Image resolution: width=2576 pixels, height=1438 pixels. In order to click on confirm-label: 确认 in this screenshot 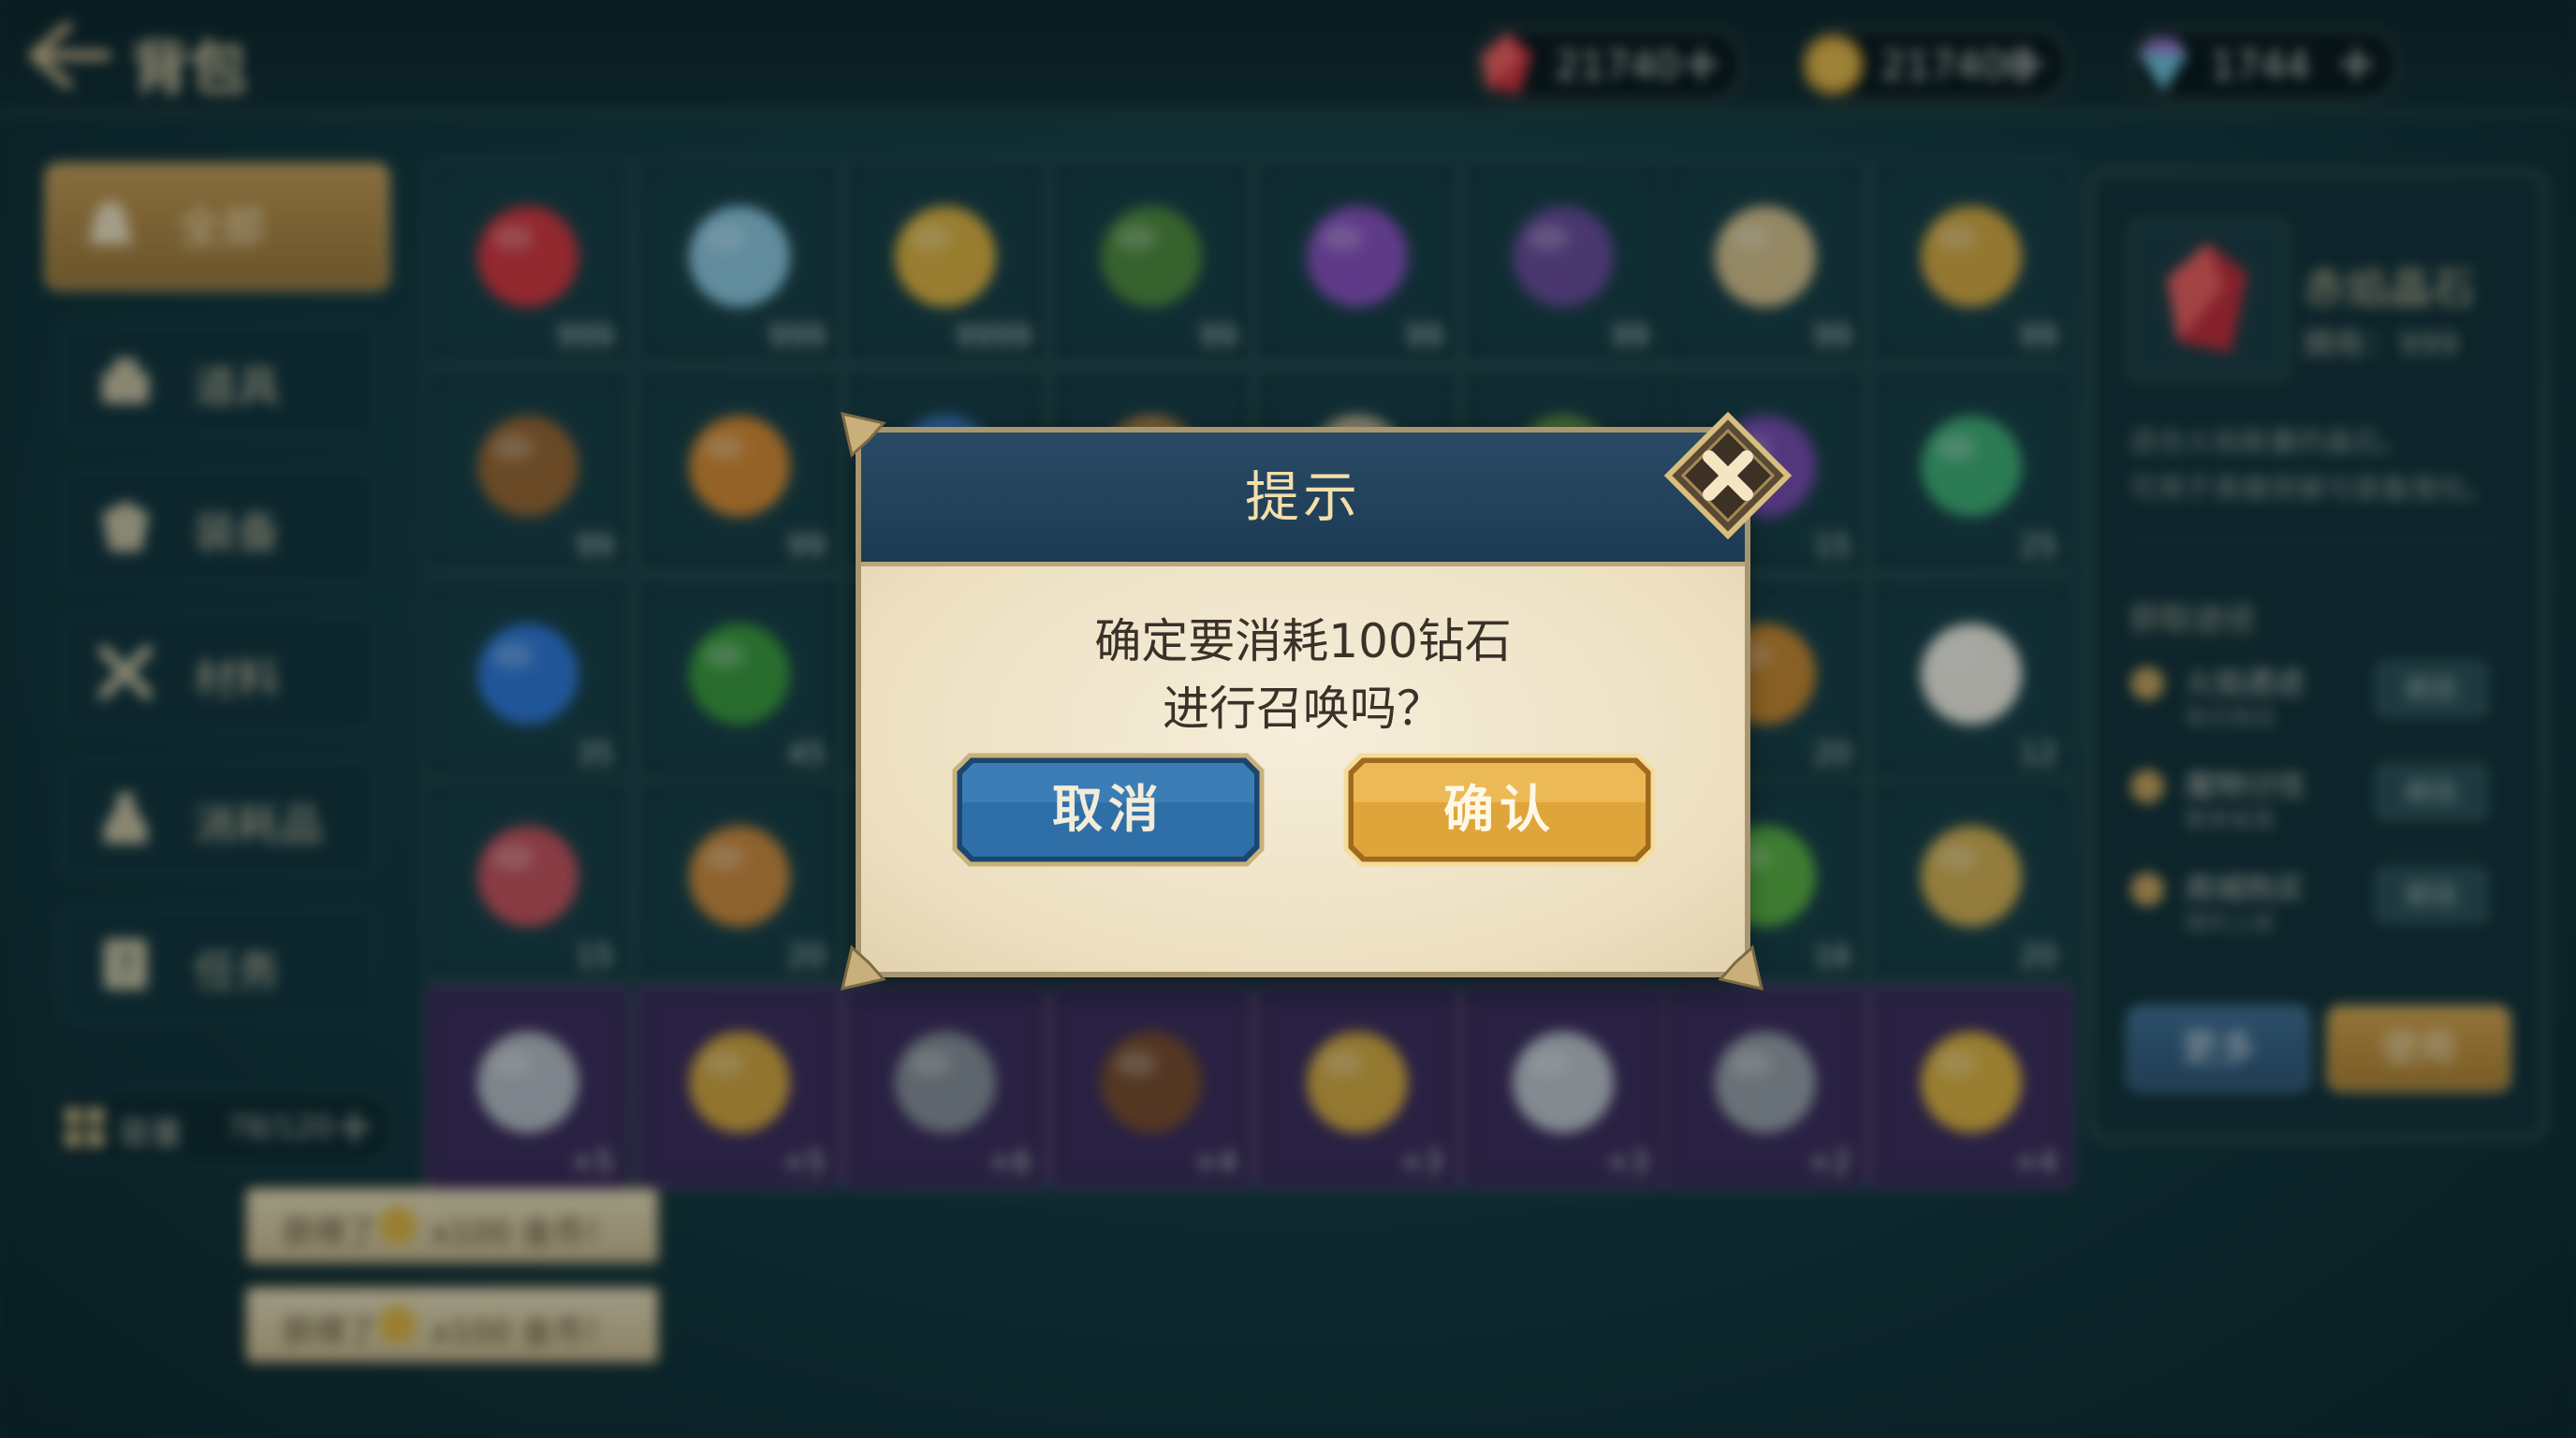, I will do `click(1499, 809)`.